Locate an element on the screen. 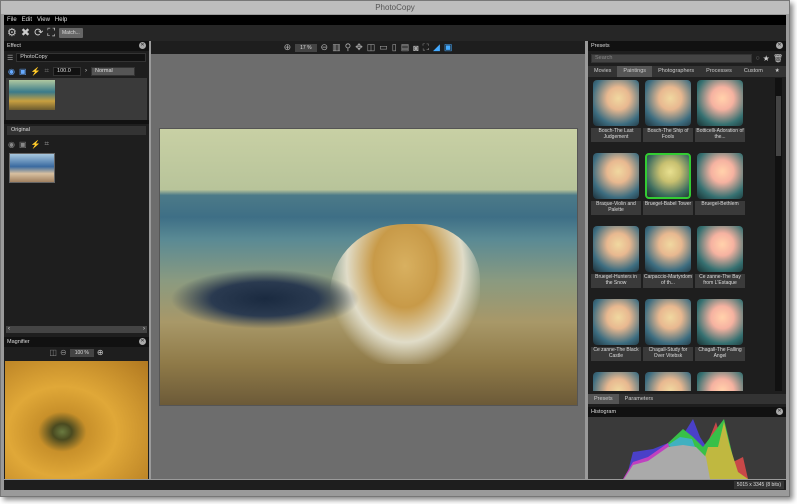 The height and width of the screenshot is (504, 797). menu-help: Help is located at coordinates (61, 20).